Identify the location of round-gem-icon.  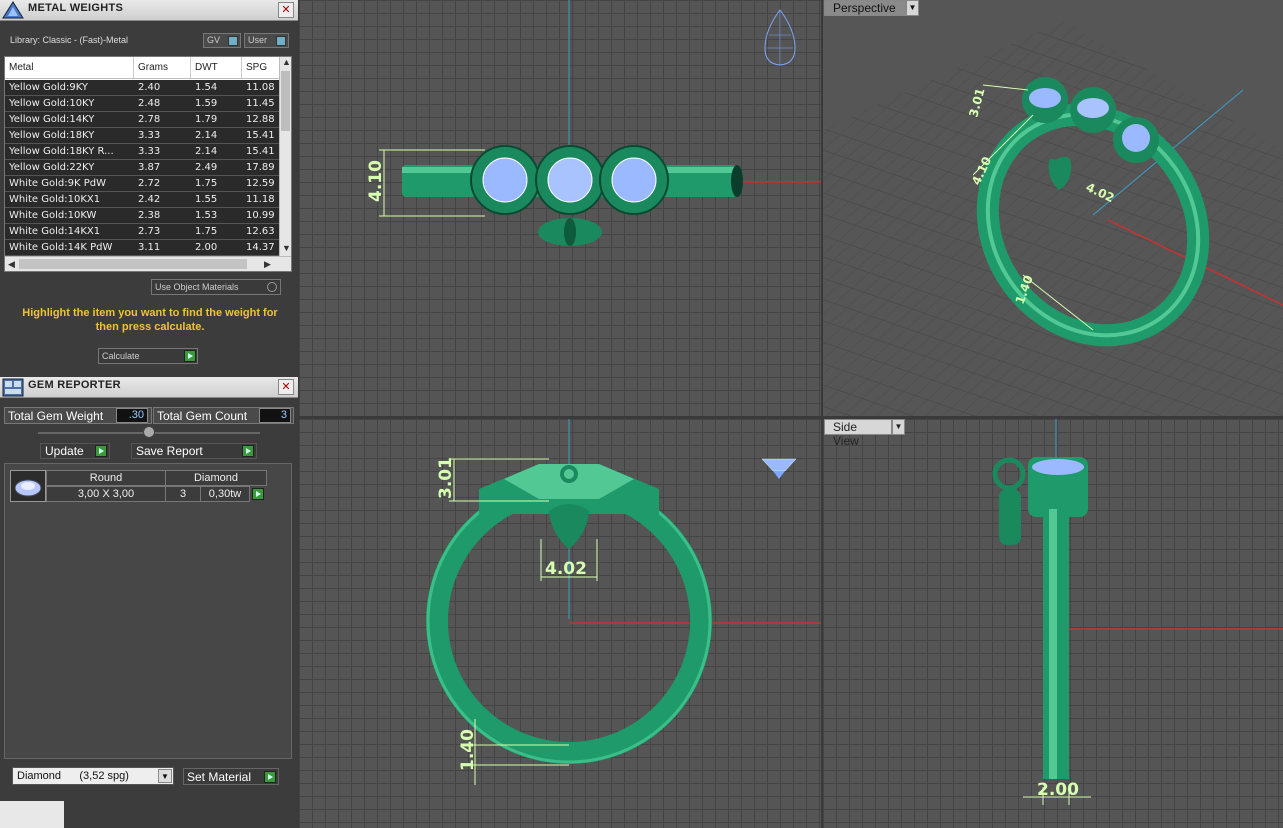
(28, 488).